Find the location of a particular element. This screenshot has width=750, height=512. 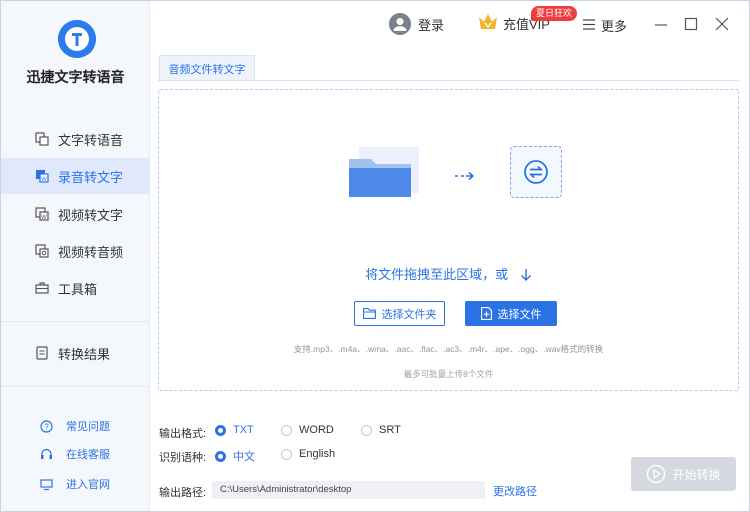

video-to-audio-icon is located at coordinates (42, 251).